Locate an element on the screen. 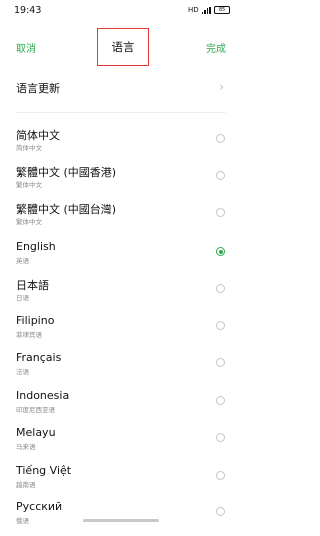 This screenshot has width=320, height=536. language-subtitle: 日语 is located at coordinates (22, 298).